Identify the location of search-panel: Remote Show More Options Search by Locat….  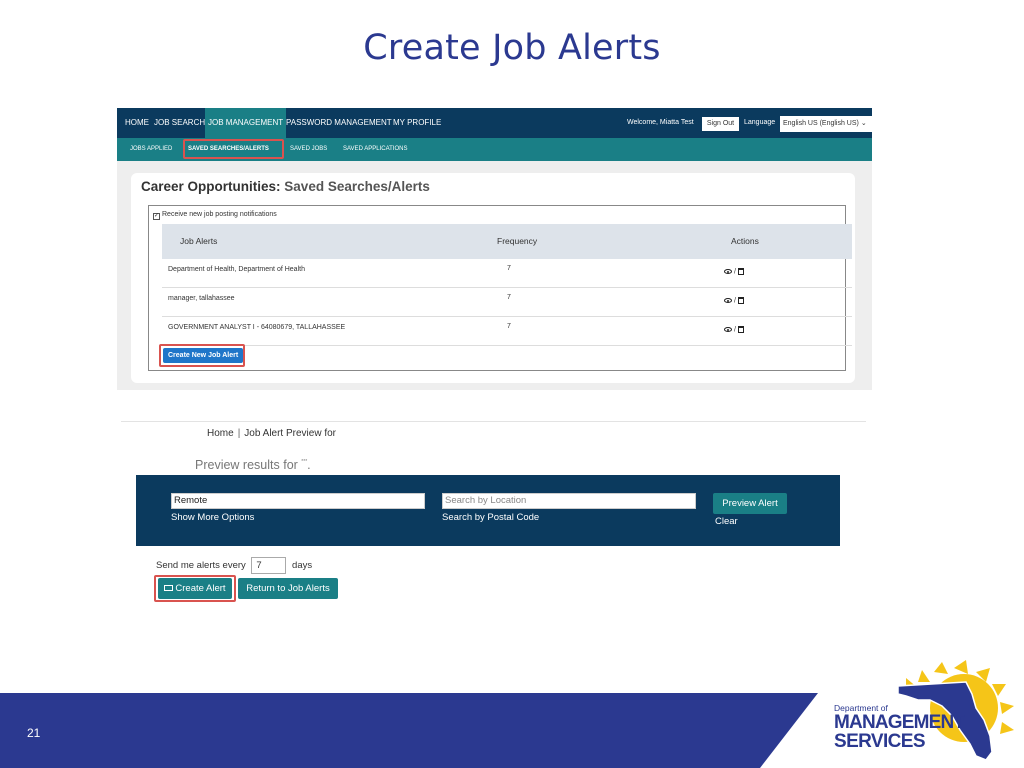
(488, 510).